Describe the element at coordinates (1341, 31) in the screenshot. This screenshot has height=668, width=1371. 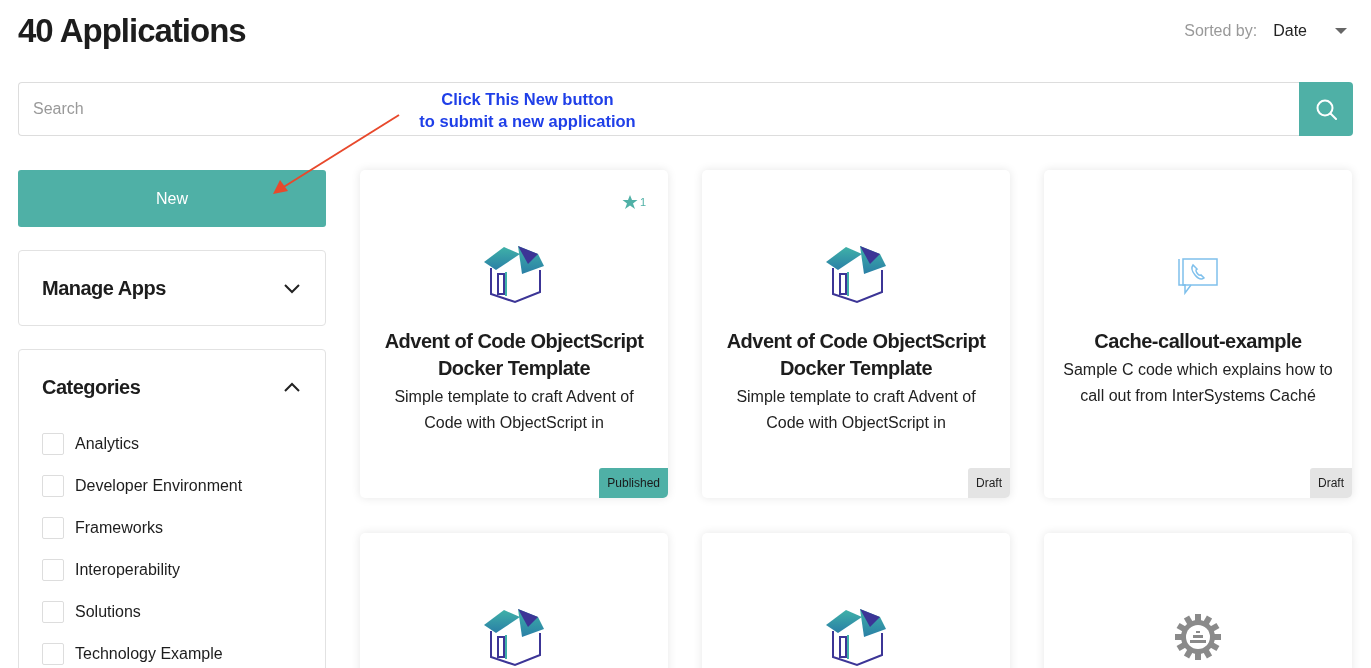
I see `caret-icon` at that location.